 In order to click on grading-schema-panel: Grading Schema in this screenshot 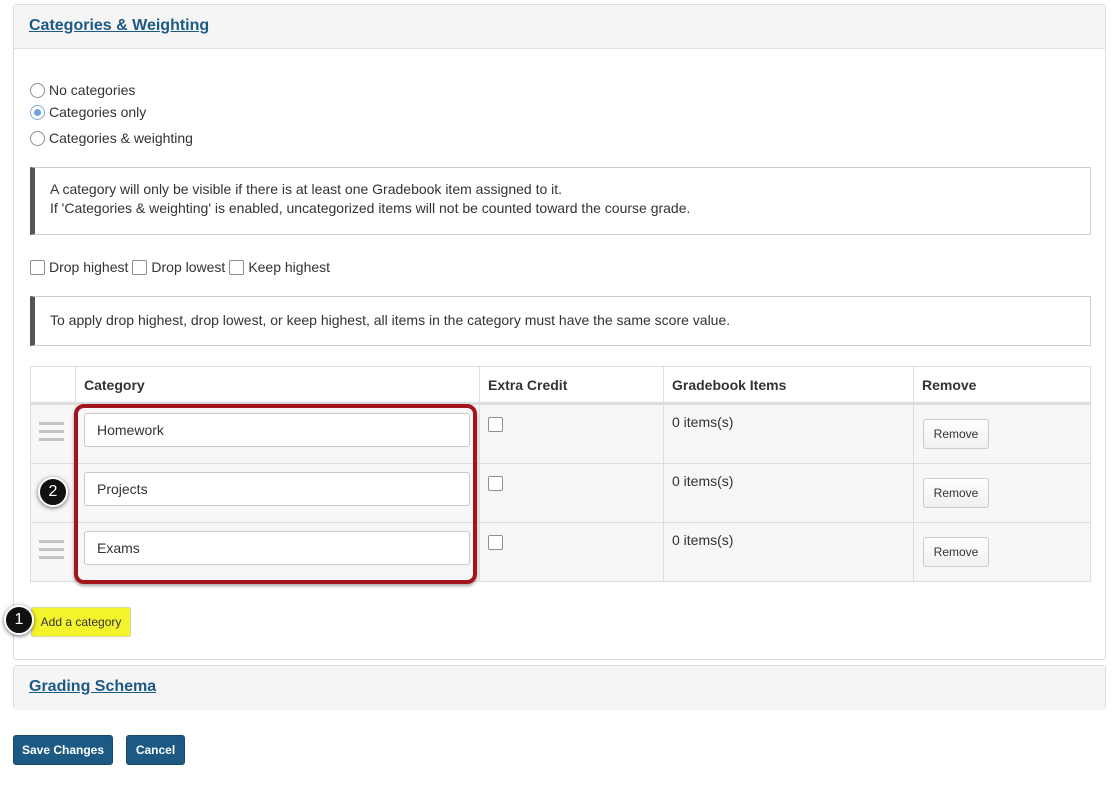, I will do `click(559, 687)`.